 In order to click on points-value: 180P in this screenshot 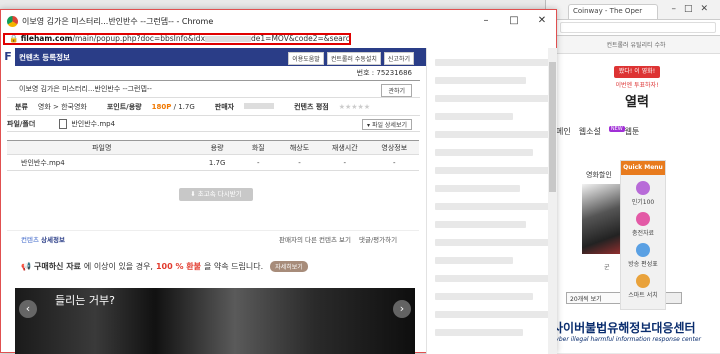, I will do `click(161, 106)`.